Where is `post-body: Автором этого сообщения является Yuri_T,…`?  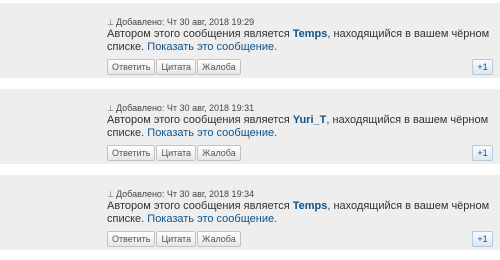
post-body: Автором этого сообщения является Yuri_T,… is located at coordinates (299, 127).